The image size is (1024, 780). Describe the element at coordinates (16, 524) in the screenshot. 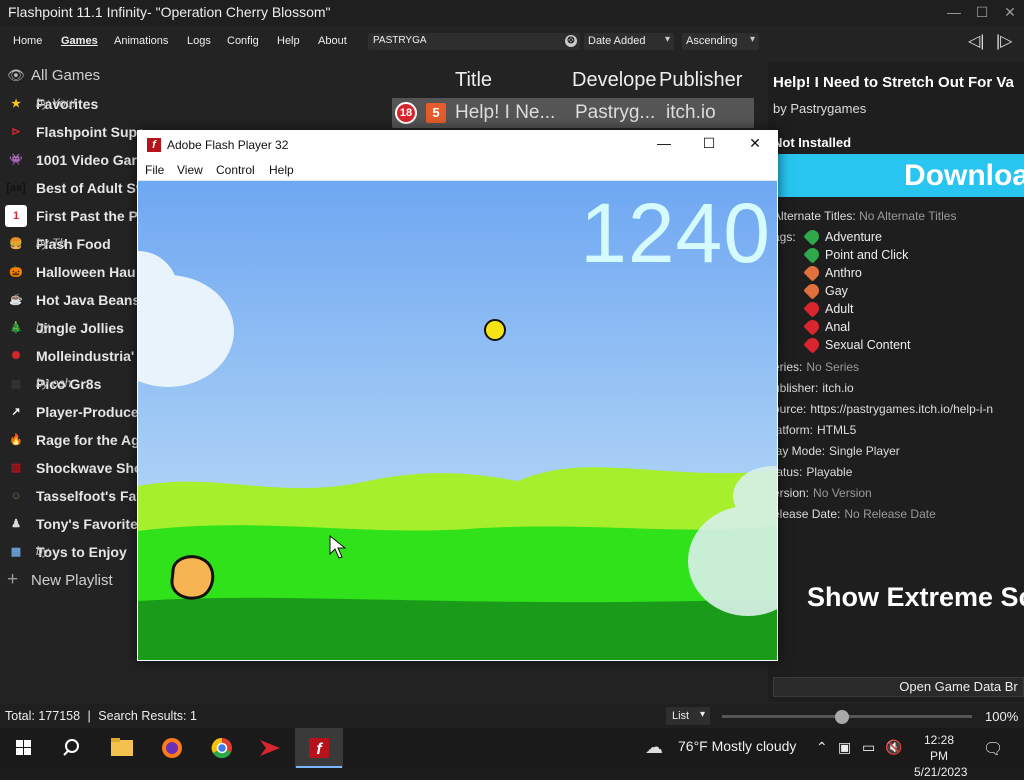

I see `tony-avatar-icon: ♟` at that location.